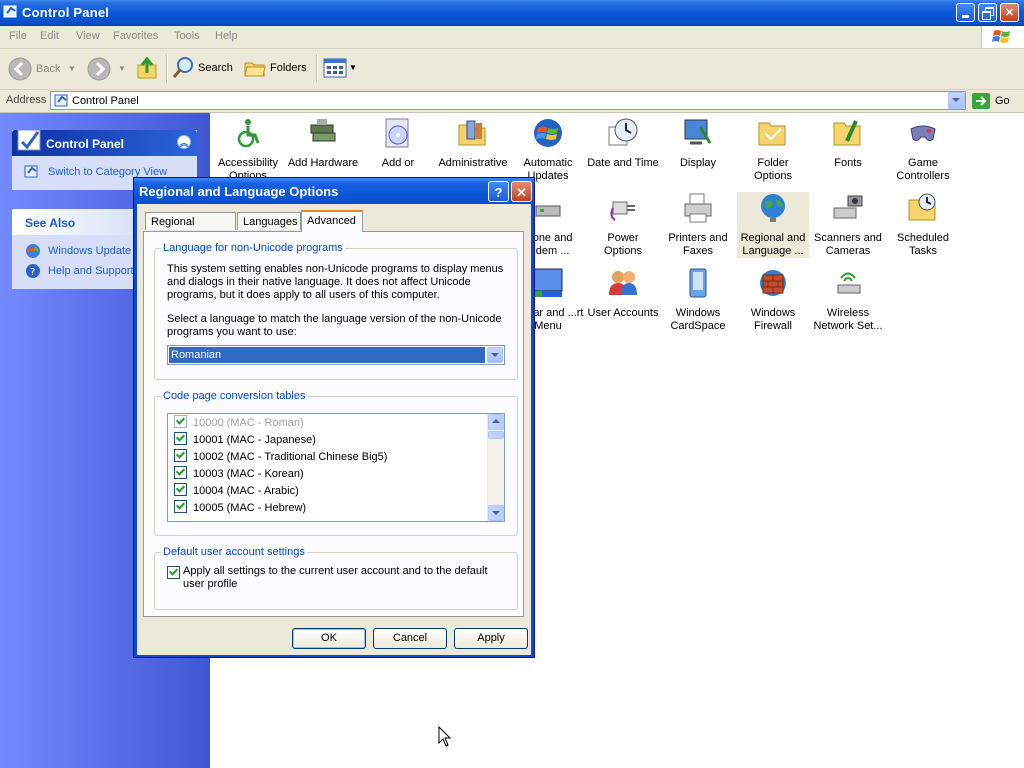  Describe the element at coordinates (698, 225) in the screenshot. I see `icon-printers-and-faxes: Printers and Faxes` at that location.